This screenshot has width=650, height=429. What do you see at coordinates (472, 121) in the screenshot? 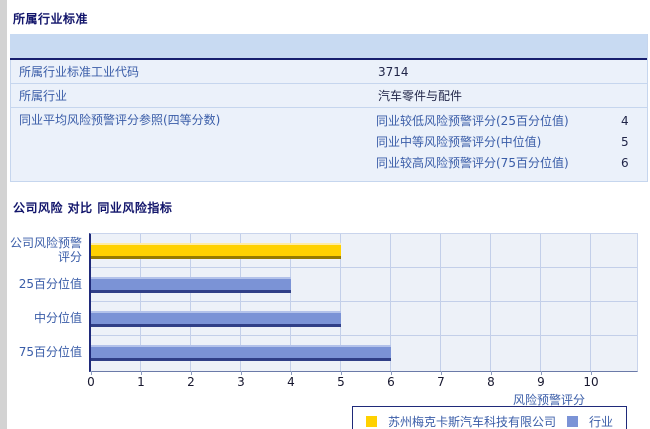
I see `subrow-label: 同业较低风险预警评分(25百分位值)` at bounding box center [472, 121].